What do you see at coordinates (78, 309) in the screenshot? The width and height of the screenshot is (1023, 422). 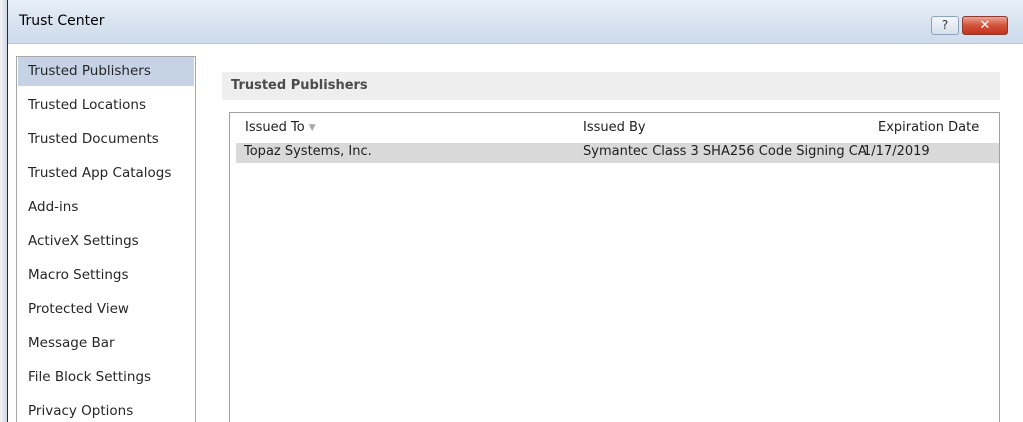 I see `sidebar-item-label: Protected View` at bounding box center [78, 309].